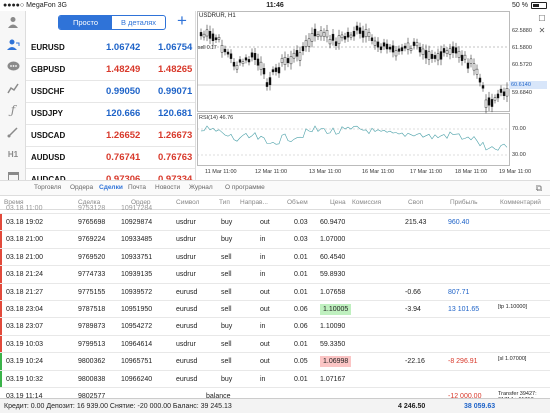 This screenshot has height=413, width=550. What do you see at coordinates (513, 307) in the screenshot?
I see `cell-comment: [tp 1.10000]` at bounding box center [513, 307].